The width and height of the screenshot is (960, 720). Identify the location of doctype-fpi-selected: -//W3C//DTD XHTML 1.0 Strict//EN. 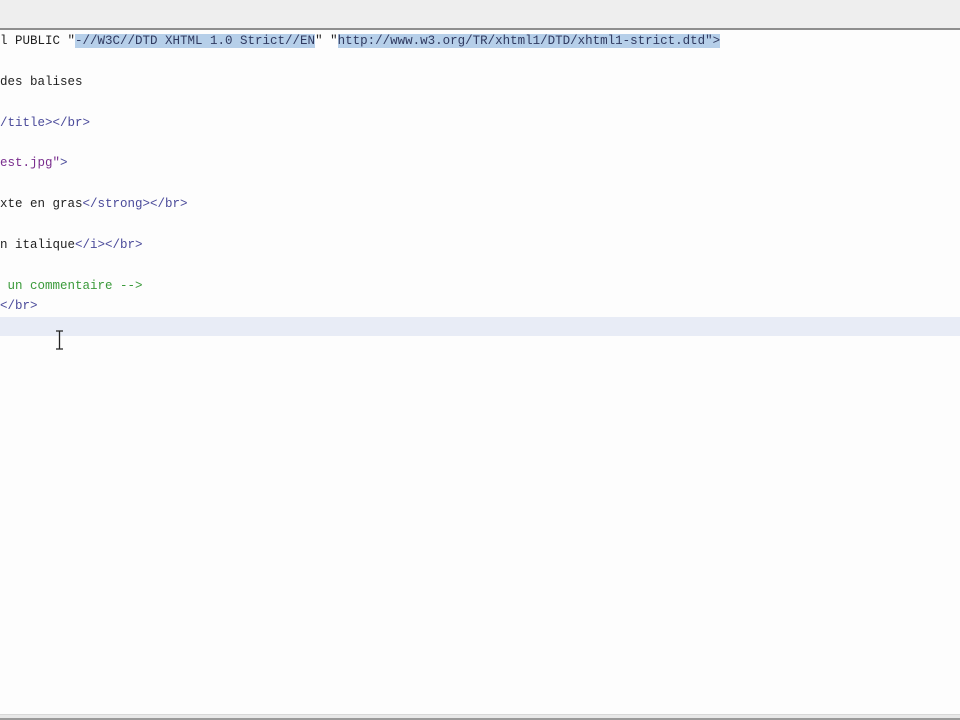
(195, 41).